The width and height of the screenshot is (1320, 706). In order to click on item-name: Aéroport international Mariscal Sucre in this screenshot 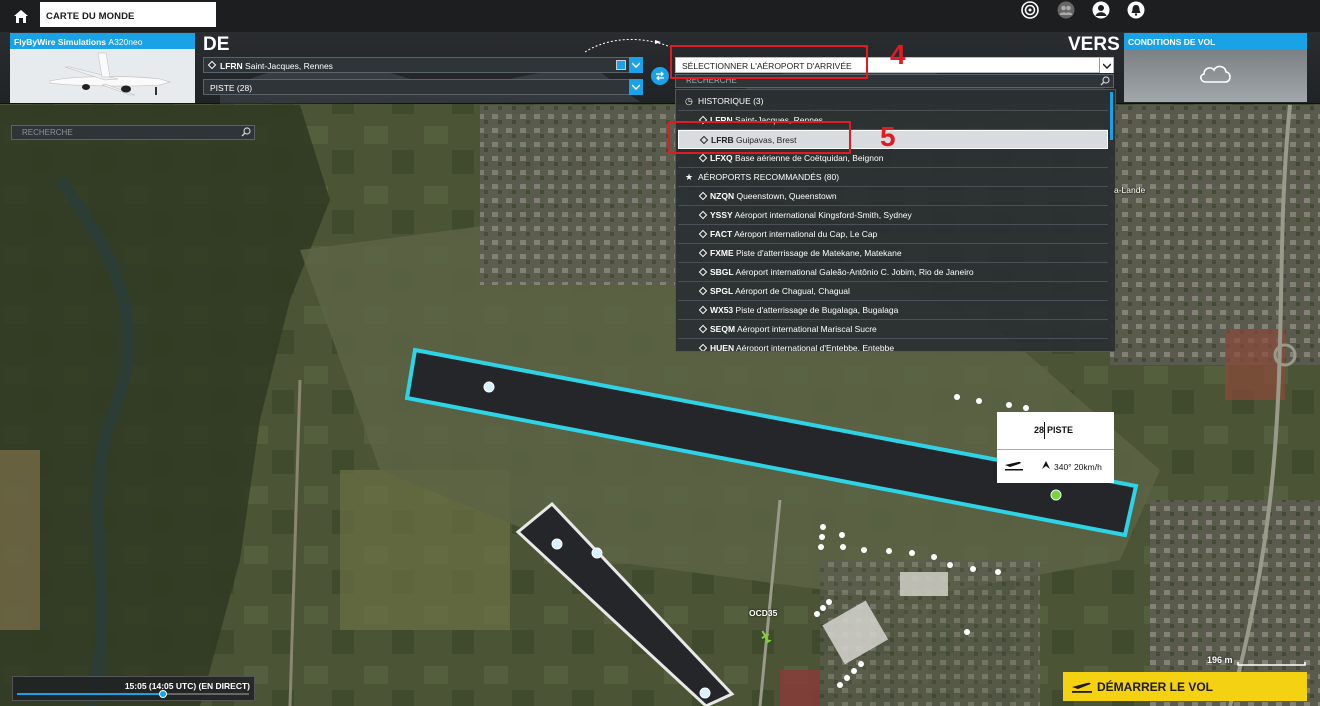, I will do `click(806, 329)`.